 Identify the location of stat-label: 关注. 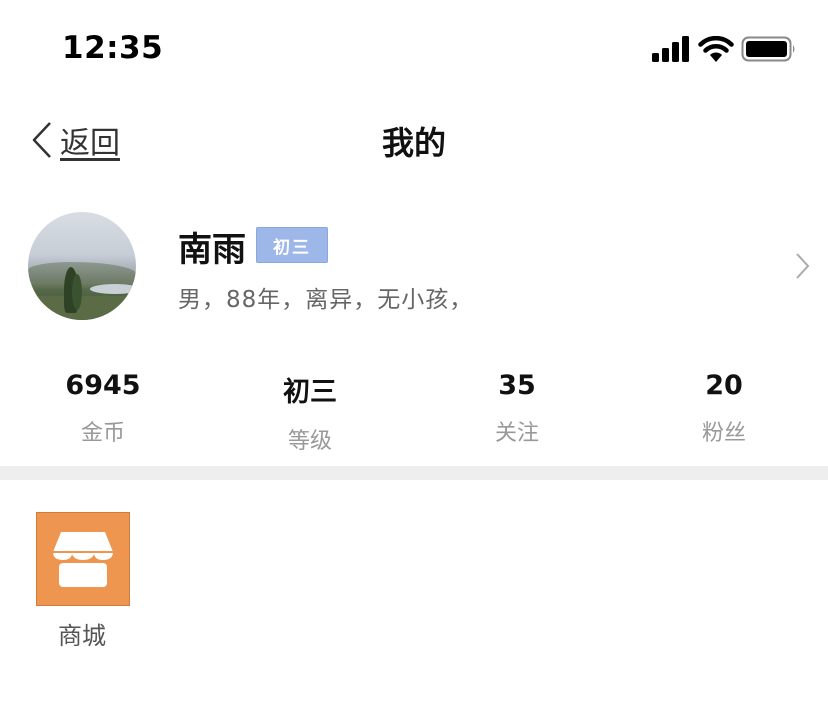
(516, 433).